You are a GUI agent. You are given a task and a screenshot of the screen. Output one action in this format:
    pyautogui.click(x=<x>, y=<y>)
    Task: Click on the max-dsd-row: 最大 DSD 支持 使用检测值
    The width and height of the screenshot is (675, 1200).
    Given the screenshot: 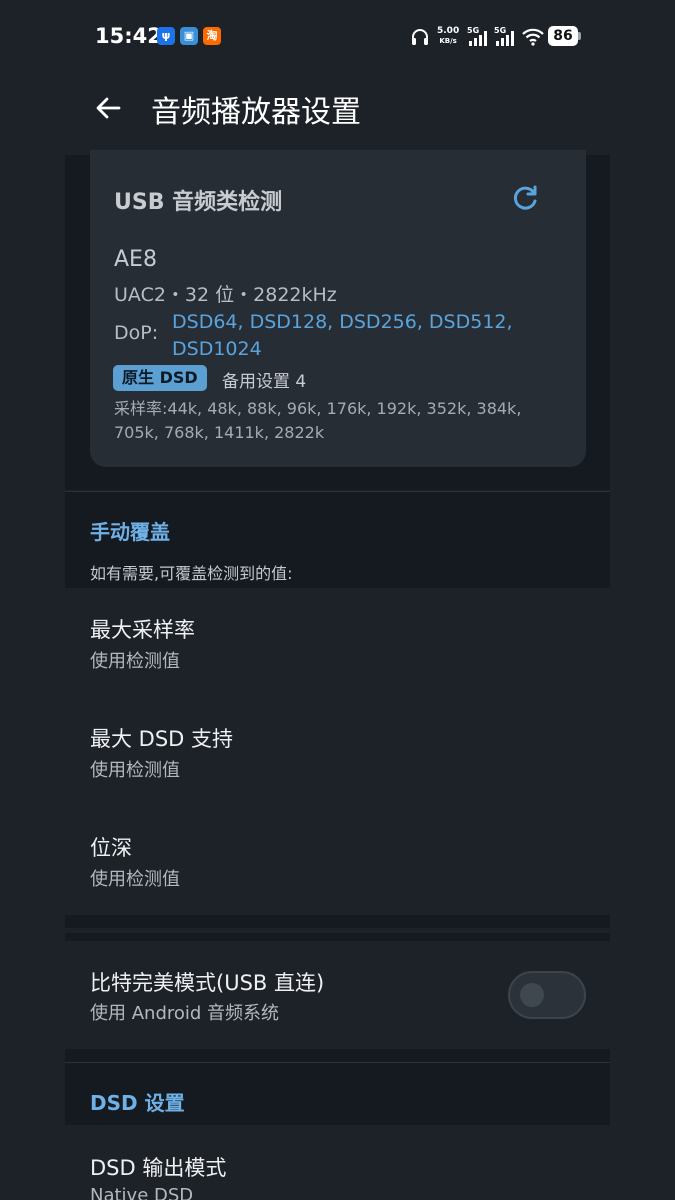 What is the action you would take?
    pyautogui.click(x=337, y=753)
    